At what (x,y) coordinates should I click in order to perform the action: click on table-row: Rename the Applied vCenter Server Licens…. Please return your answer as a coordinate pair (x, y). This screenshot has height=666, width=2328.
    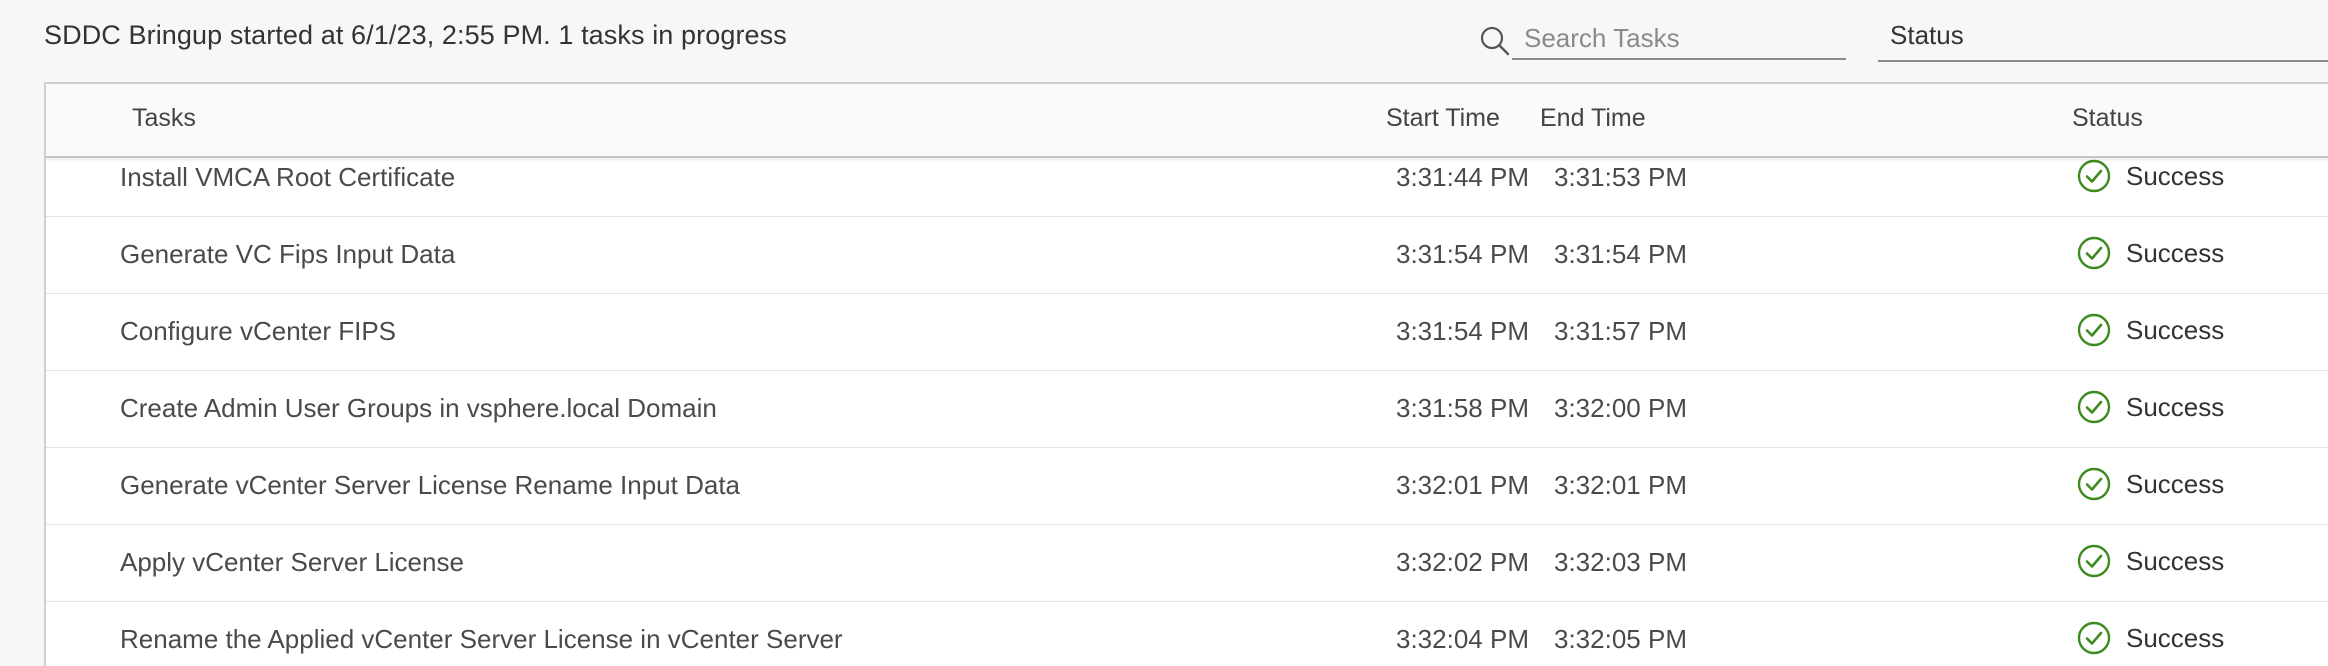
    Looking at the image, I should click on (1187, 634).